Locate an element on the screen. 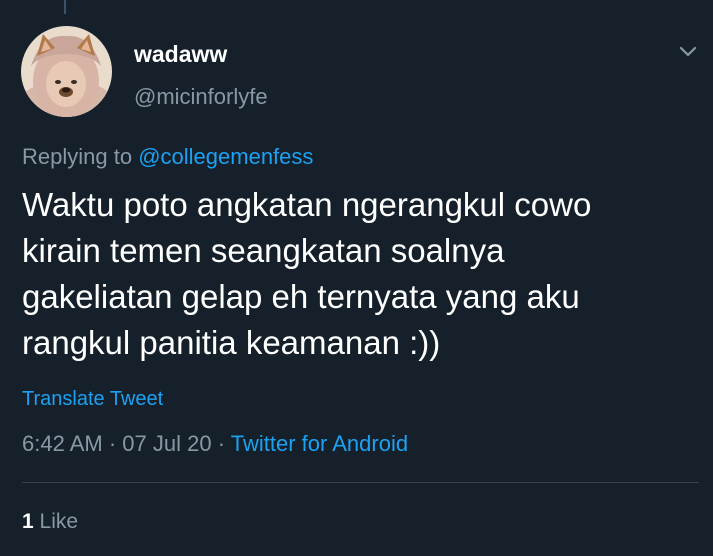  chevron-down-icon is located at coordinates (688, 51).